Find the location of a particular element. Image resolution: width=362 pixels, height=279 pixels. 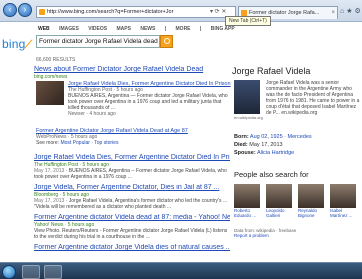

scope-maps: MAPS is located at coordinates (123, 29).